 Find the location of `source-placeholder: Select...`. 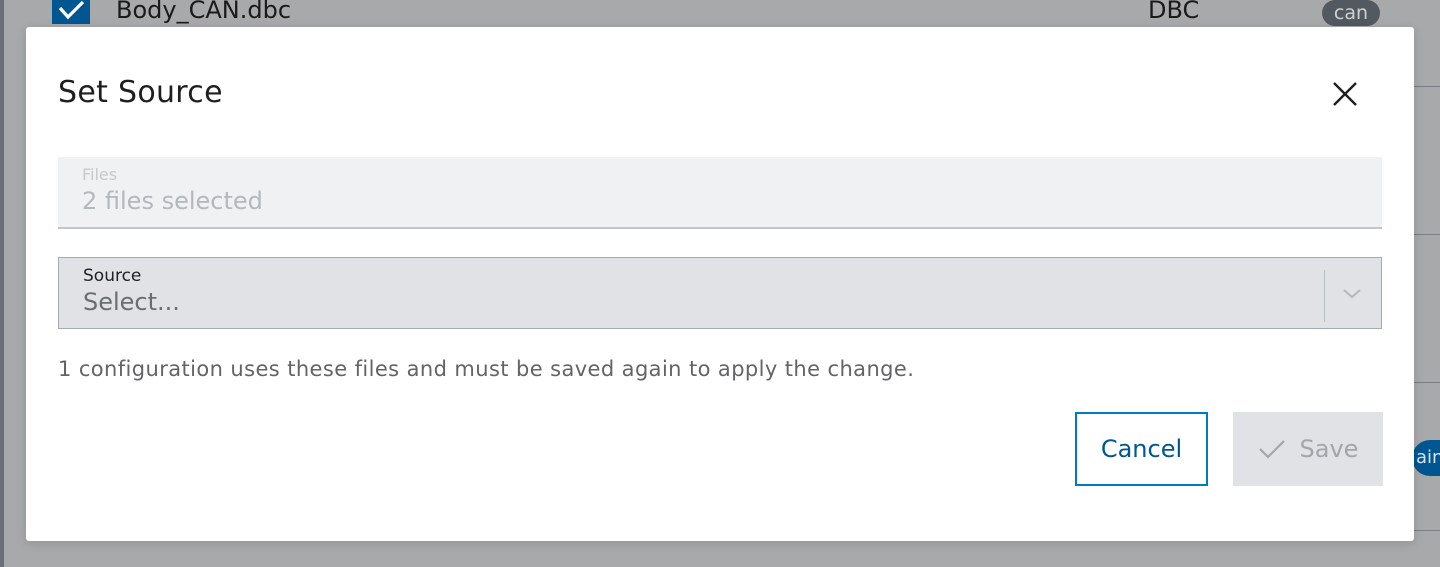

source-placeholder: Select... is located at coordinates (131, 302).